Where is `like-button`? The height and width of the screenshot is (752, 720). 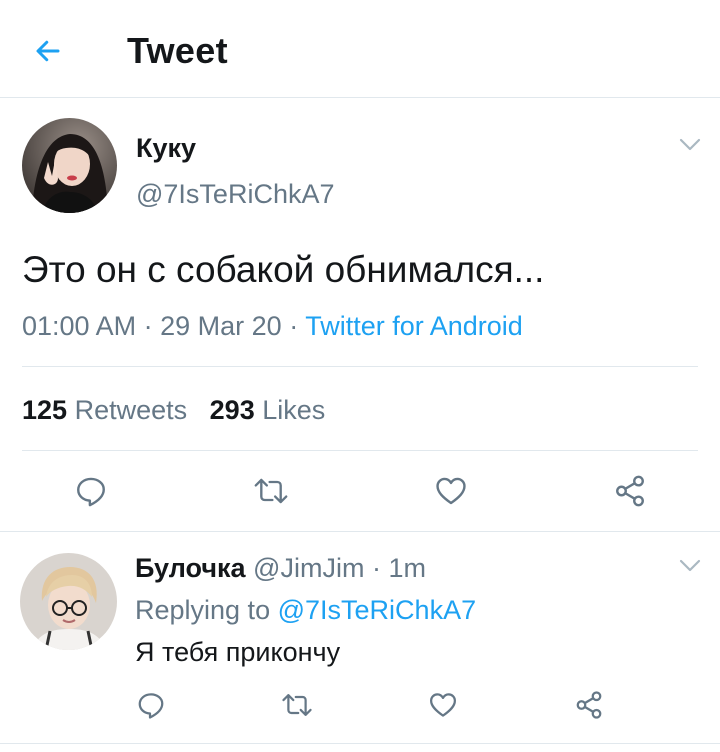
like-button is located at coordinates (451, 491).